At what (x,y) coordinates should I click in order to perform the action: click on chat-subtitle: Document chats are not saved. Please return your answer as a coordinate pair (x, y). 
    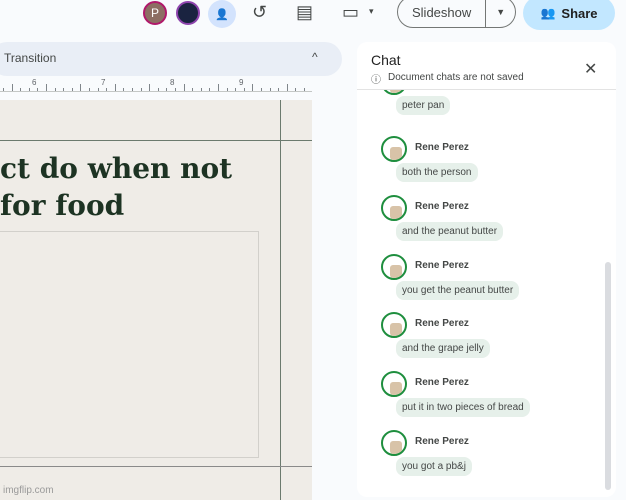
    Looking at the image, I should click on (456, 77).